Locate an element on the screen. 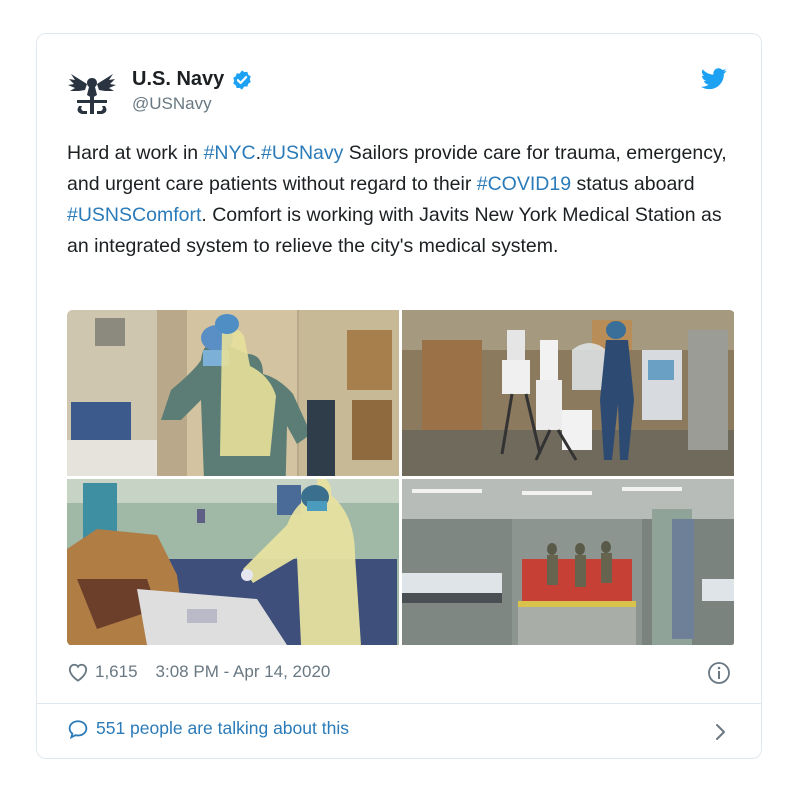 The height and width of the screenshot is (795, 799). tweet-meta: 1,615 3:08 PM - Apr 14, 2020 is located at coordinates (198, 672).